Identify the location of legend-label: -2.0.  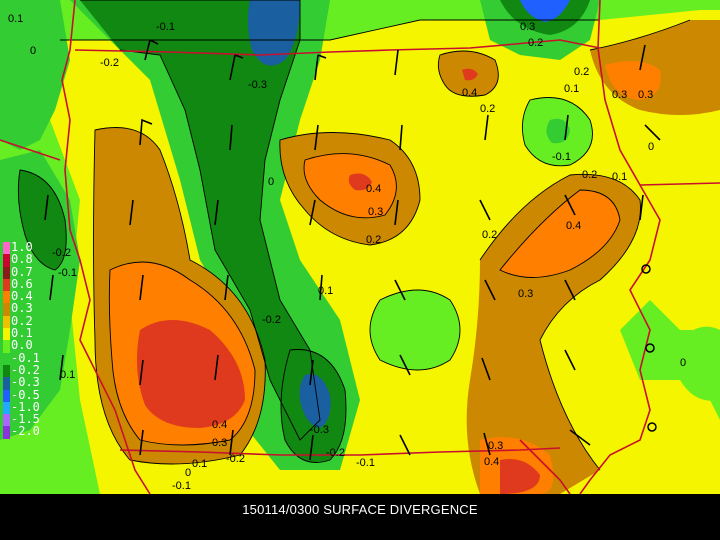
(25, 431).